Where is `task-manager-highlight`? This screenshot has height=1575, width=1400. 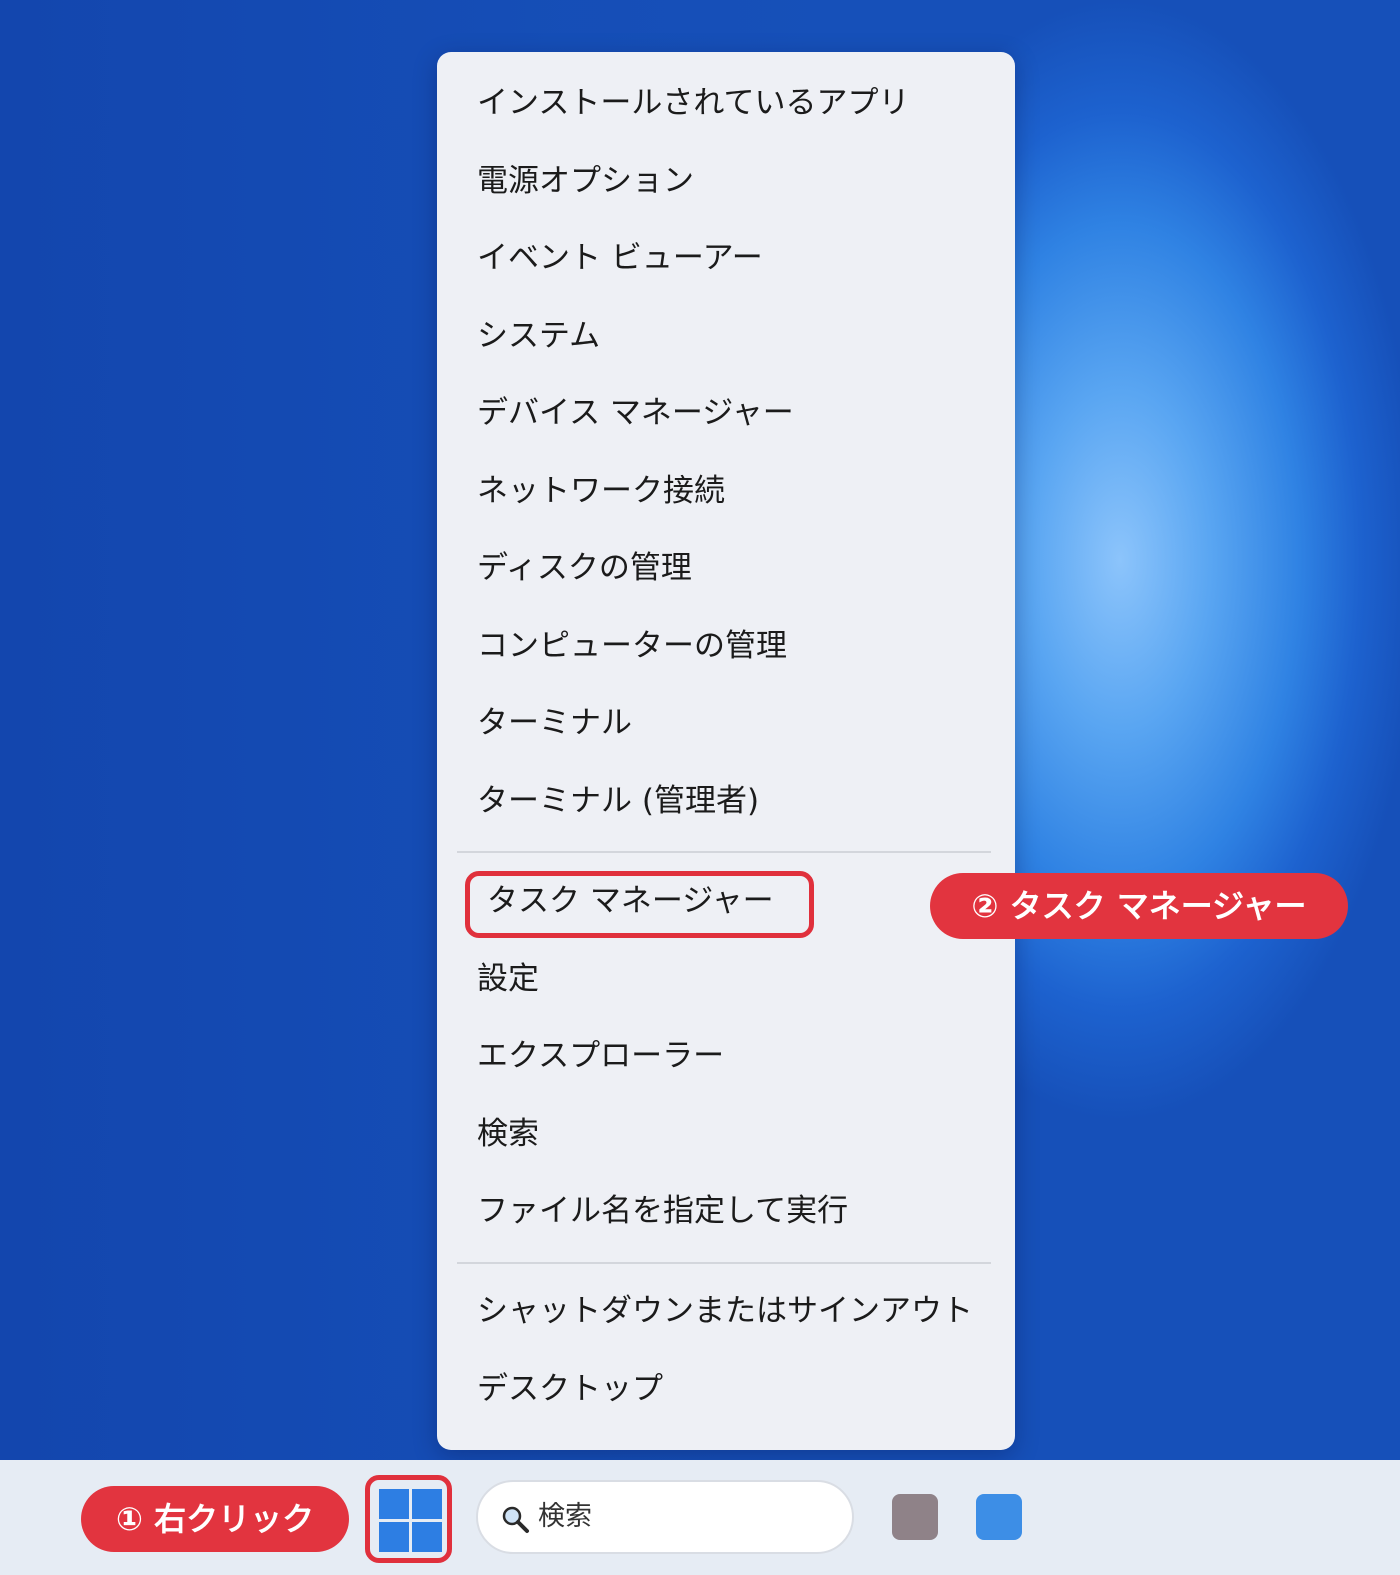 task-manager-highlight is located at coordinates (639, 904).